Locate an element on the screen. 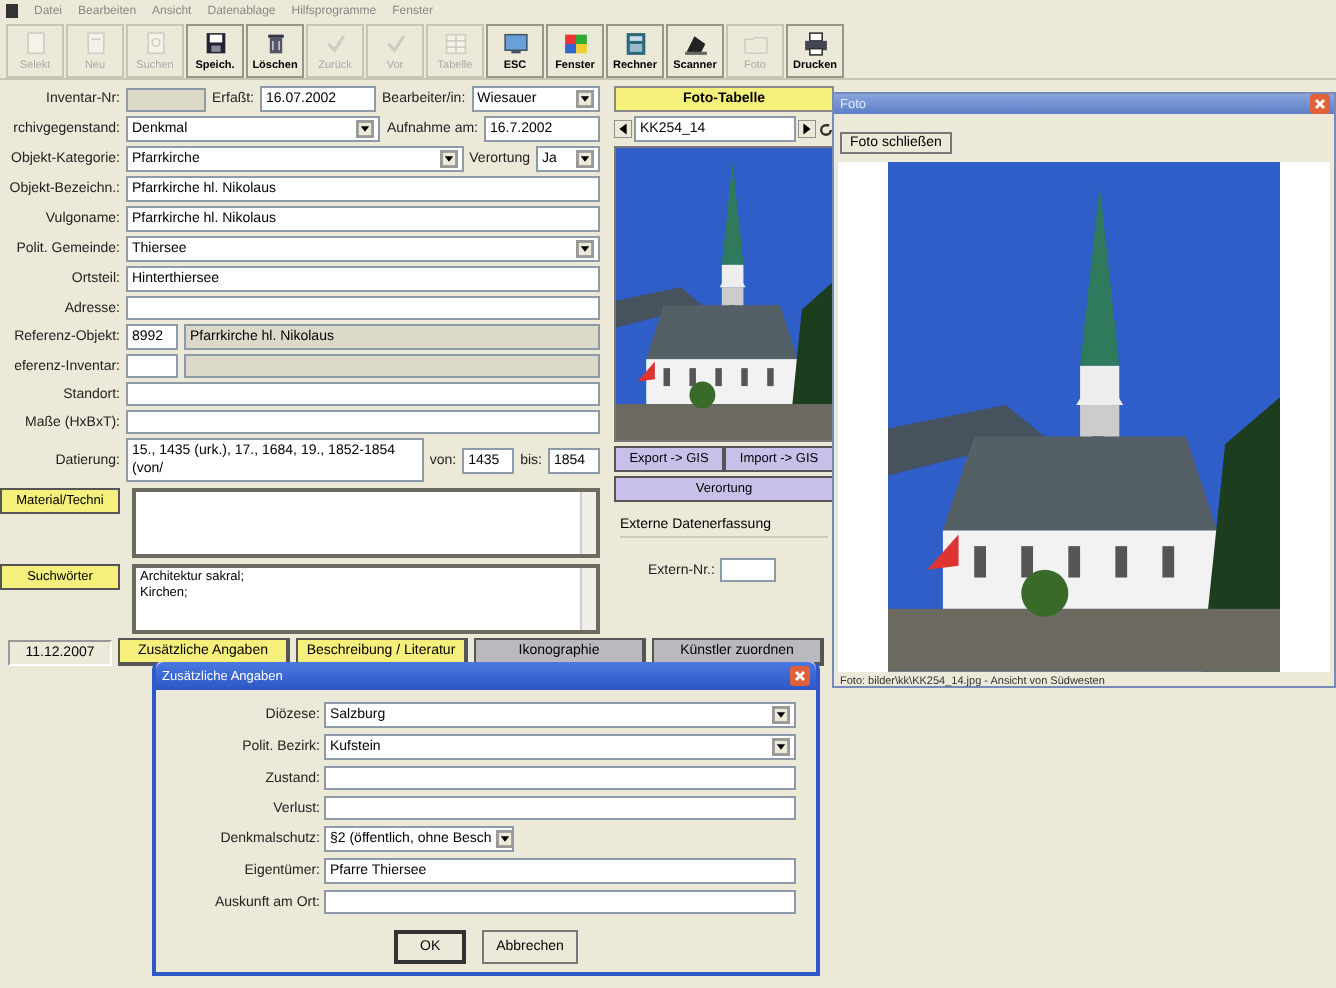  printer-icon is located at coordinates (815, 44).